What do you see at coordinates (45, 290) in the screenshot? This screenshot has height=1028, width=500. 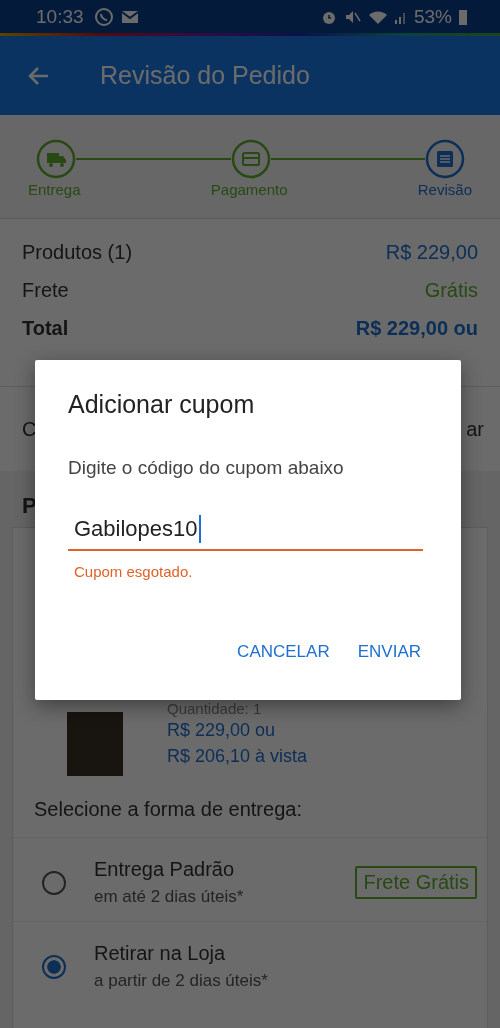 I see `summary-label: Frete` at bounding box center [45, 290].